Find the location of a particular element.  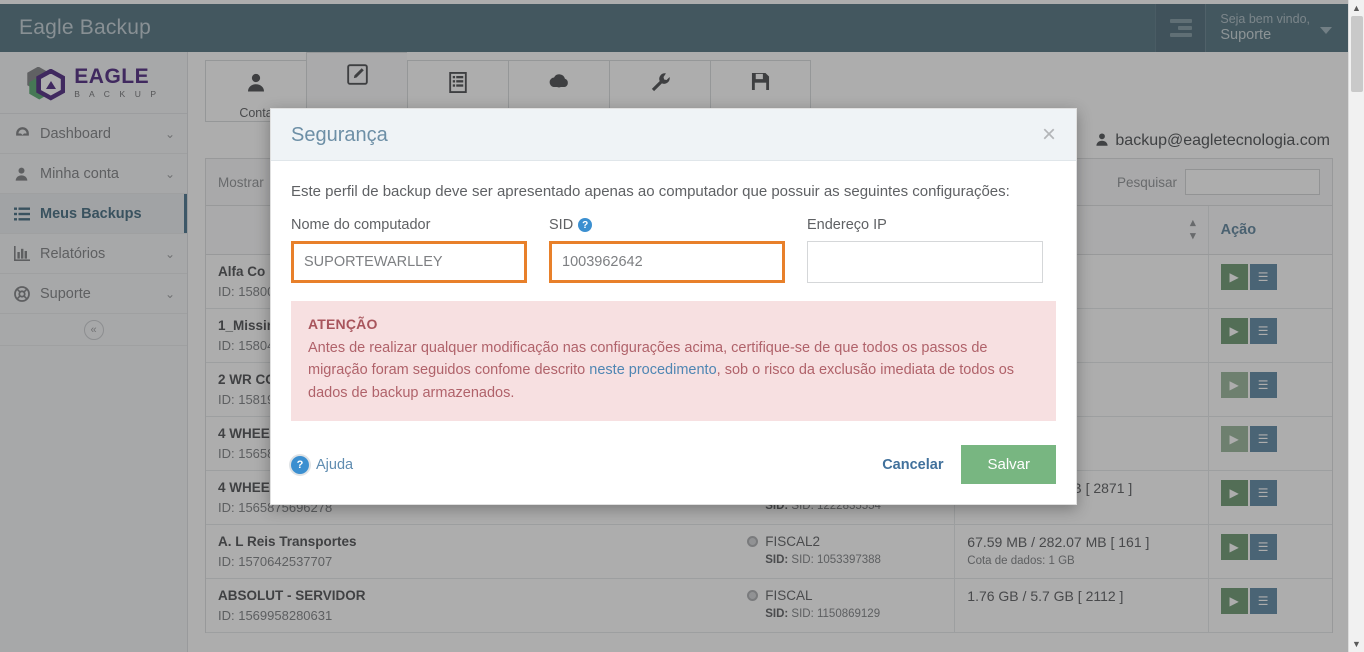

help-link: ? Ajuda is located at coordinates (322, 464).